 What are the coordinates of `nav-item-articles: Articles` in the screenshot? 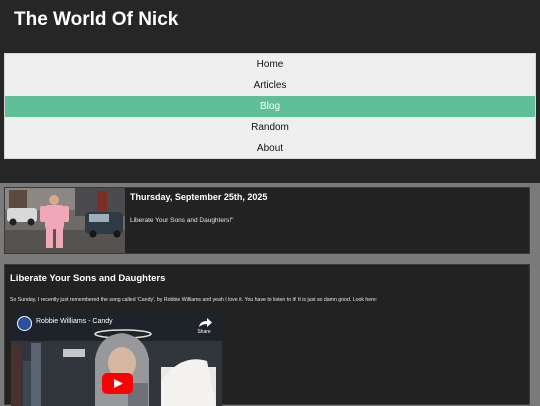 It's located at (270, 85).